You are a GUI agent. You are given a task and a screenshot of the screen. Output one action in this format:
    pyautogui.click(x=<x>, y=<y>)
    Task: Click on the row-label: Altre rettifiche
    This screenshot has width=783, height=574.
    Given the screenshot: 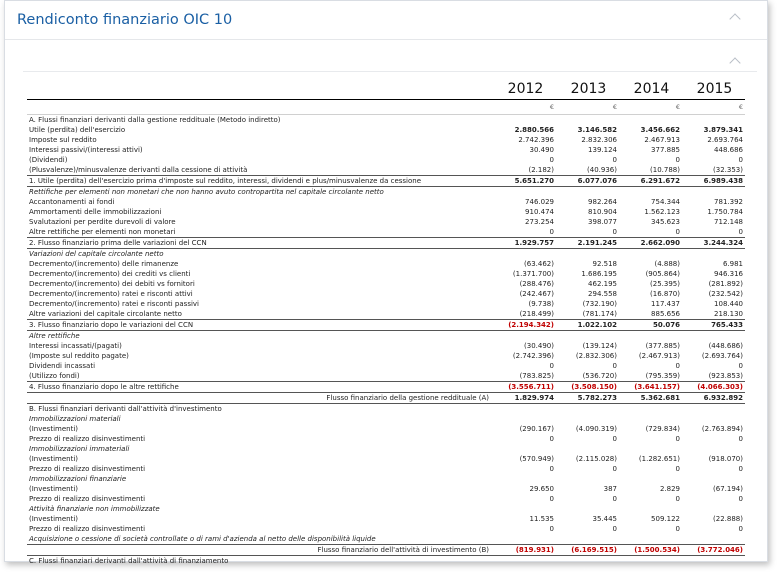 What is the action you would take?
    pyautogui.click(x=54, y=336)
    